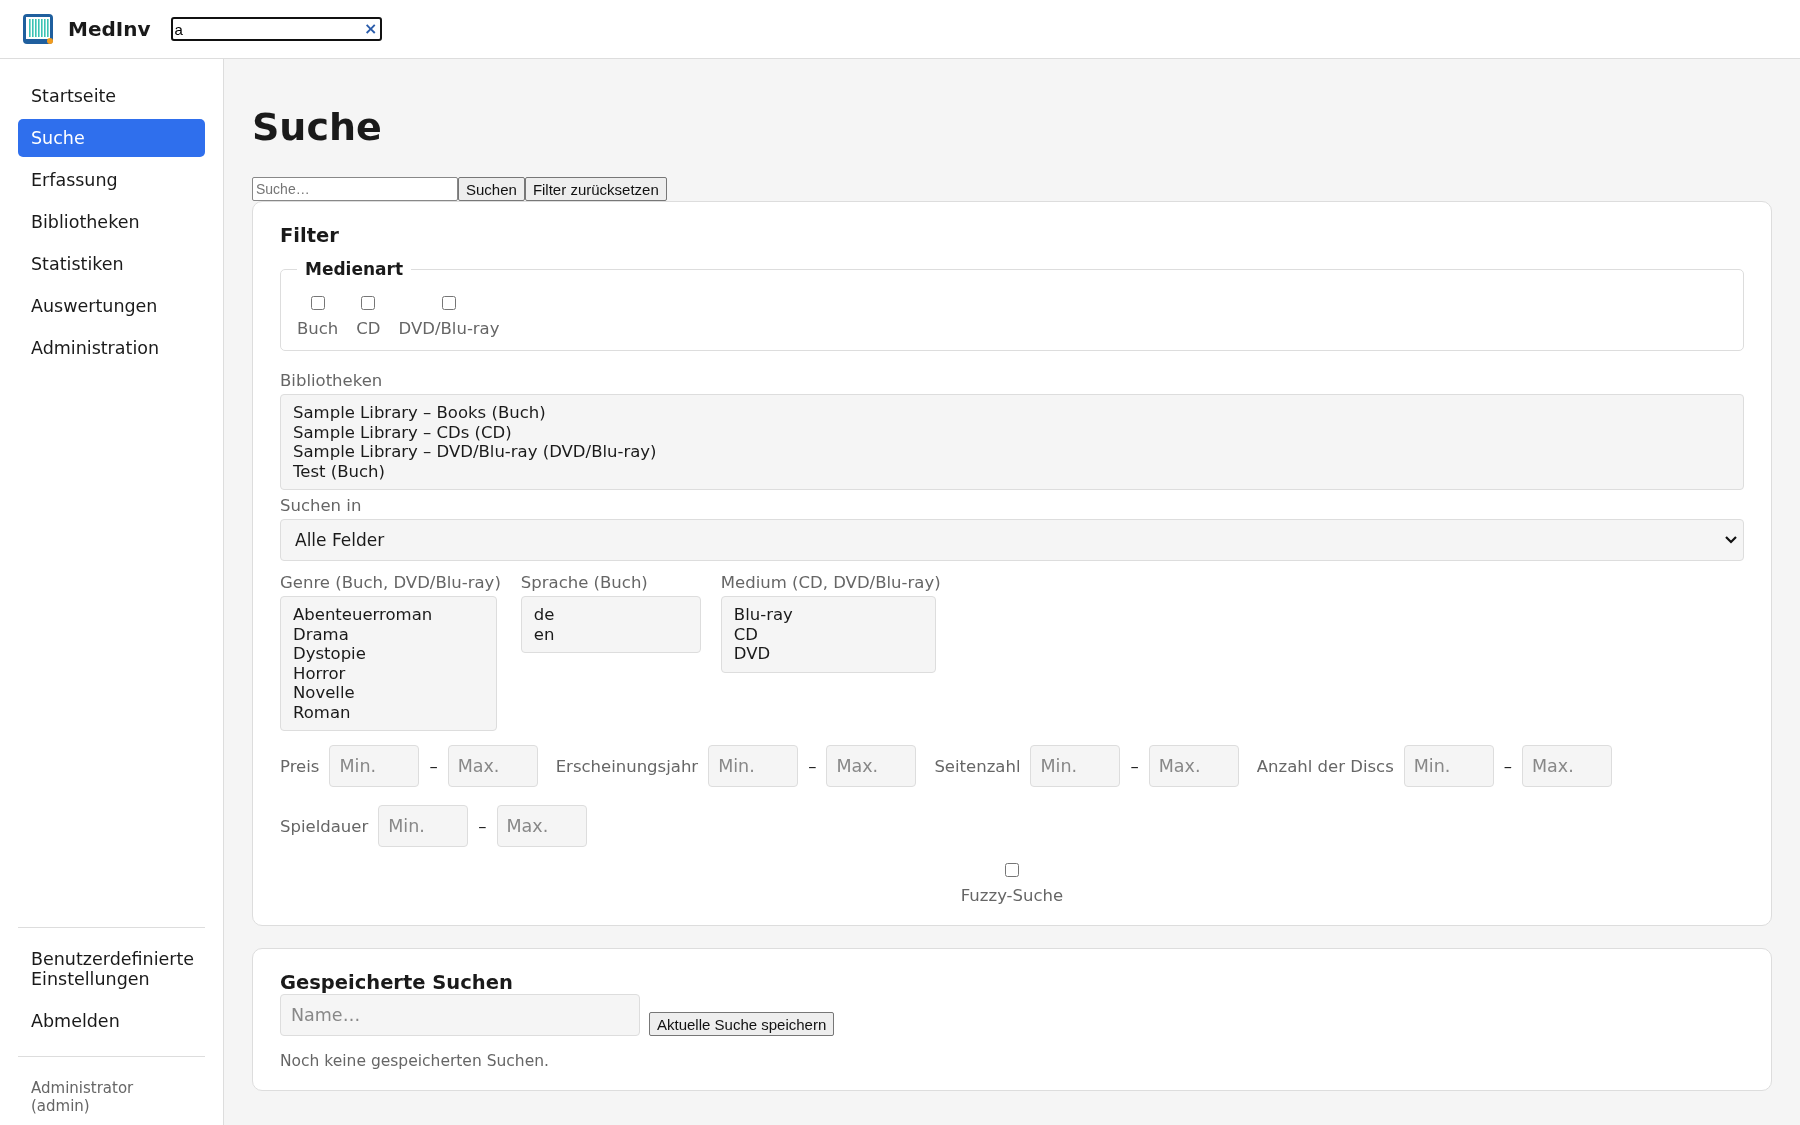 The height and width of the screenshot is (1125, 1800). Describe the element at coordinates (390, 582) in the screenshot. I see `field-label: Genre (Buch, DVD/Blu-ray)` at that location.